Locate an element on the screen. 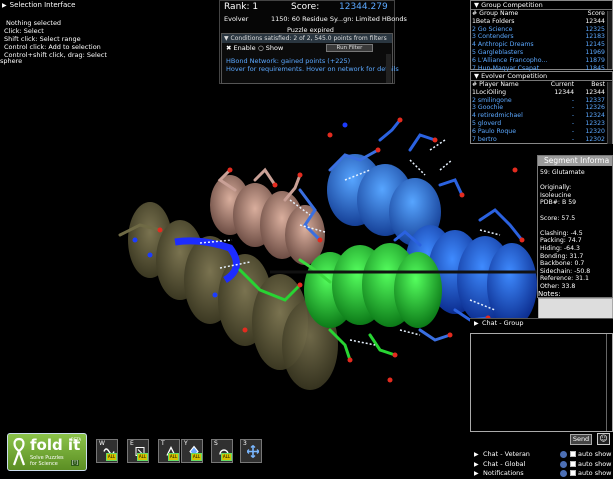  shake-tool-button: E ALL is located at coordinates (138, 451).